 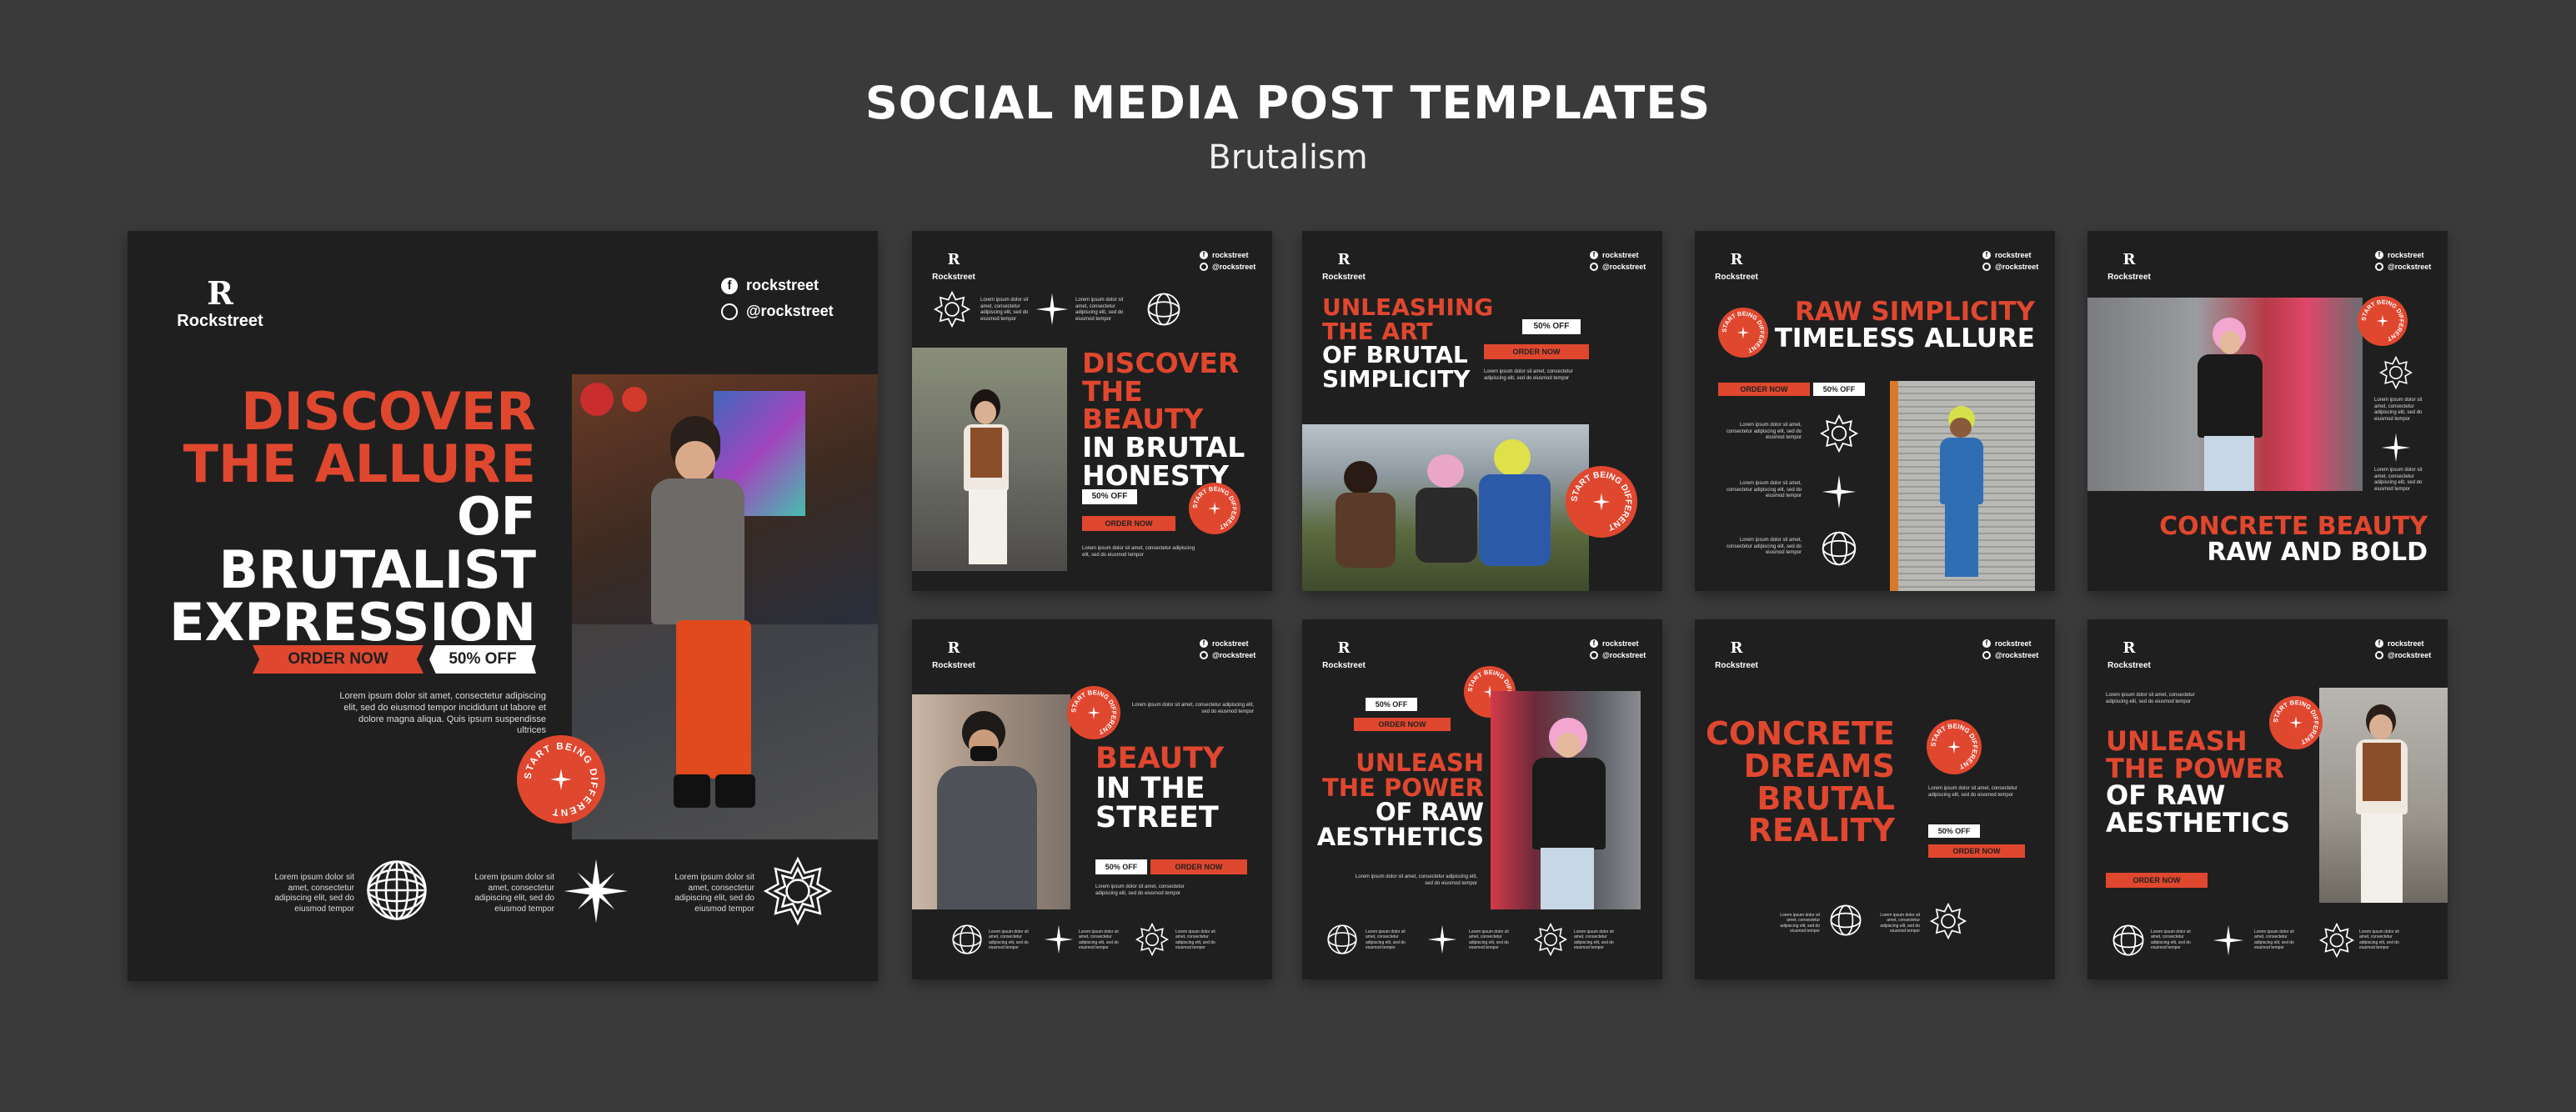 I want to click on hero-photo, so click(x=725, y=607).